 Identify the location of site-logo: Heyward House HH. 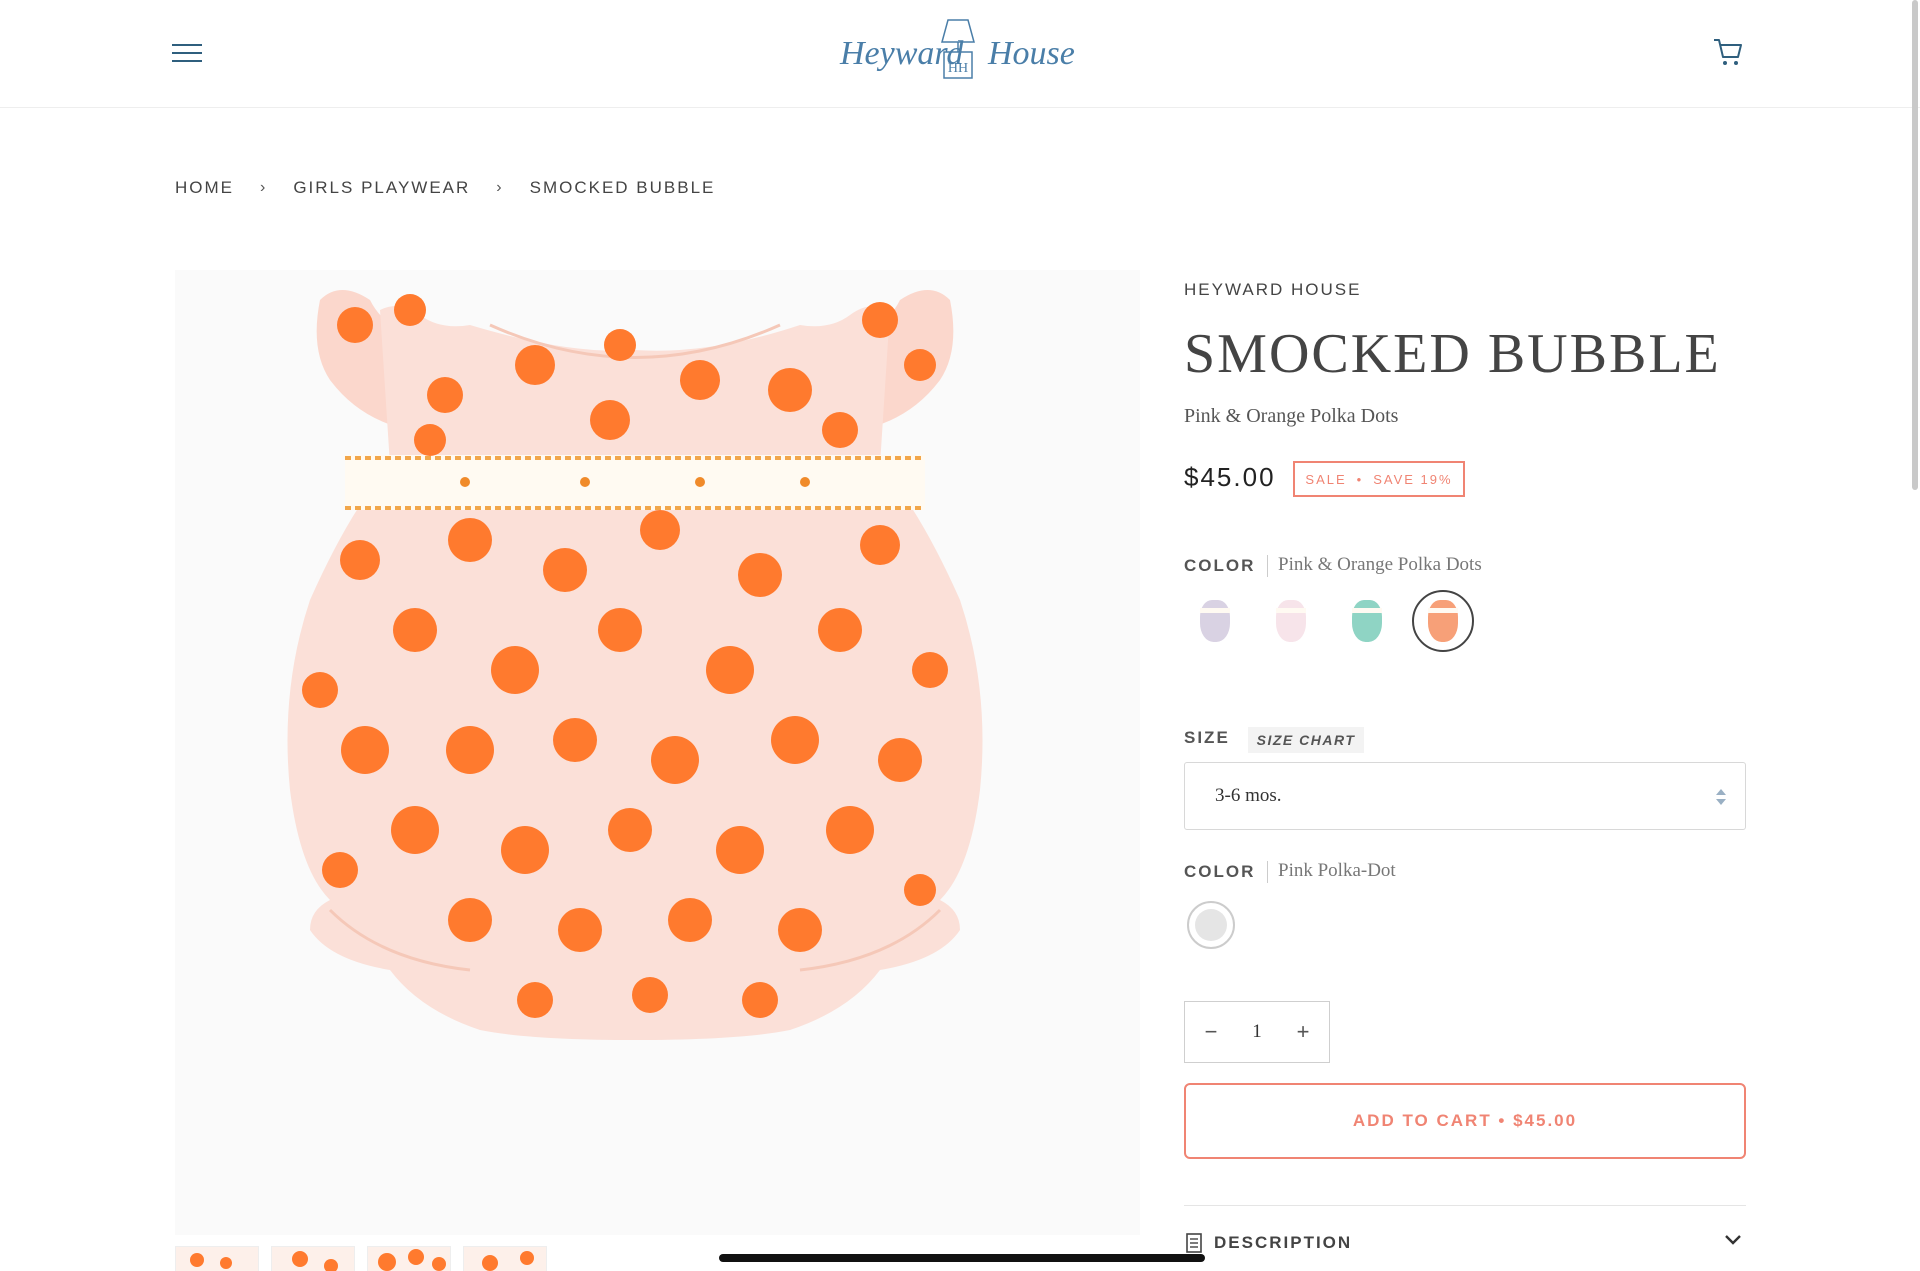
(960, 54).